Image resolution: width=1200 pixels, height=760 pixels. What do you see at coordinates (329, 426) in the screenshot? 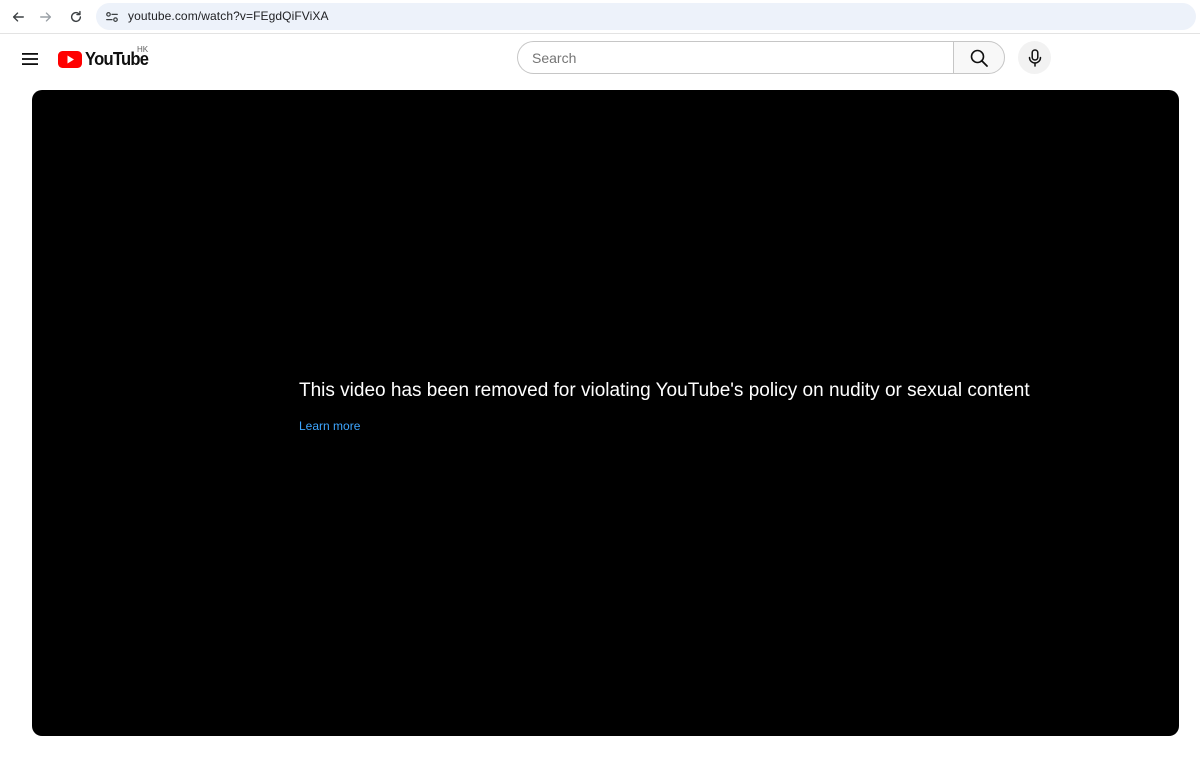
I see `learn-more-link: Learn more` at bounding box center [329, 426].